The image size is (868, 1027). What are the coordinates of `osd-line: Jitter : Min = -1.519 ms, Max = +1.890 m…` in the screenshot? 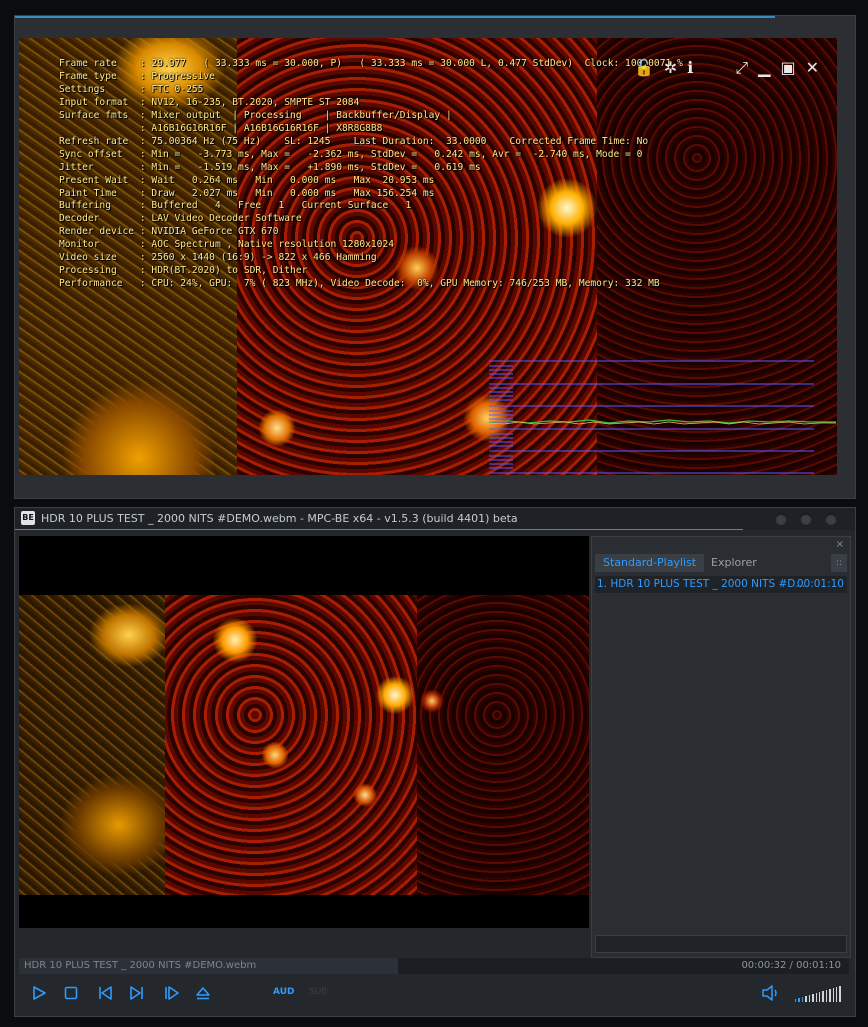 It's located at (270, 167).